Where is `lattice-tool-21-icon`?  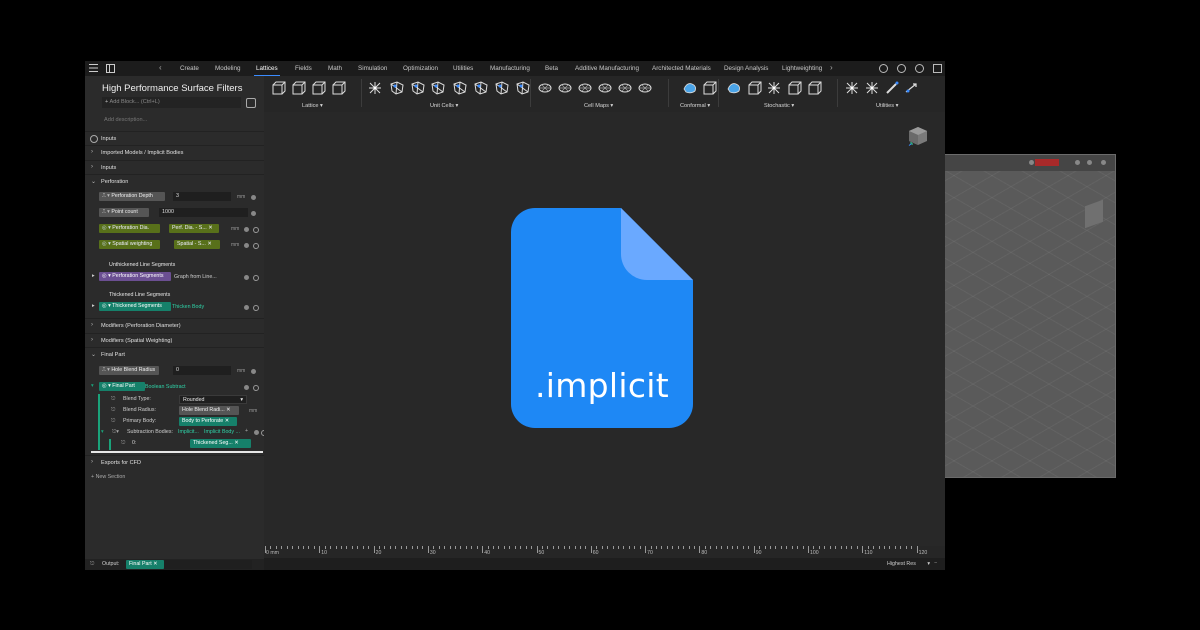 lattice-tool-21-icon is located at coordinates (734, 88).